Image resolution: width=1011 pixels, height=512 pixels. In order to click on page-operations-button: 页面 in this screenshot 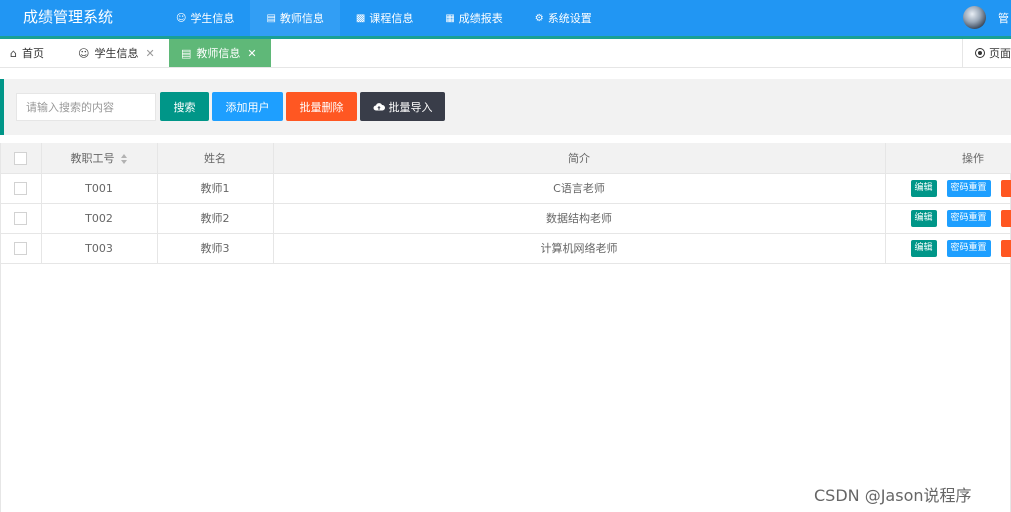, I will do `click(986, 53)`.